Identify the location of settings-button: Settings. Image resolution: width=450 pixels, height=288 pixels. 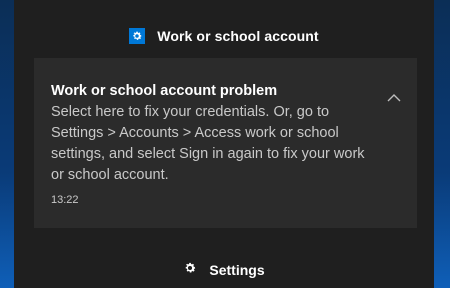
(224, 270).